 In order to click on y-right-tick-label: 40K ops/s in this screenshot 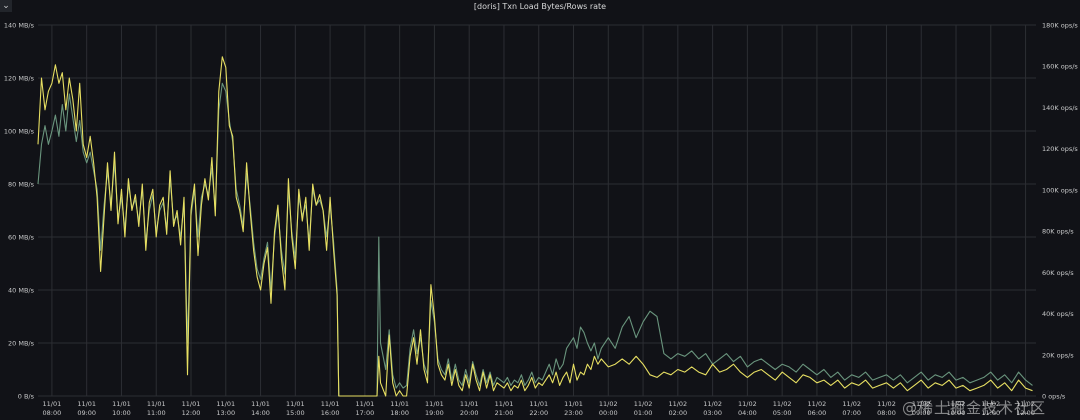, I will do `click(1058, 314)`.